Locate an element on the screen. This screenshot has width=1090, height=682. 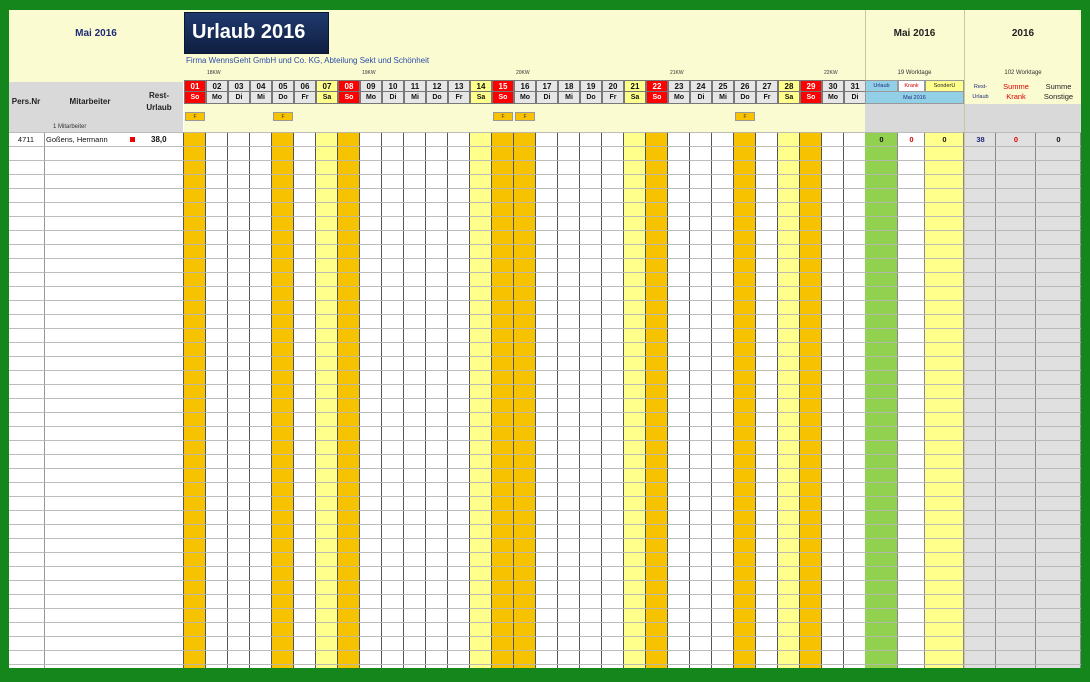
summary-month-col-header: SonderU is located at coordinates (944, 86).